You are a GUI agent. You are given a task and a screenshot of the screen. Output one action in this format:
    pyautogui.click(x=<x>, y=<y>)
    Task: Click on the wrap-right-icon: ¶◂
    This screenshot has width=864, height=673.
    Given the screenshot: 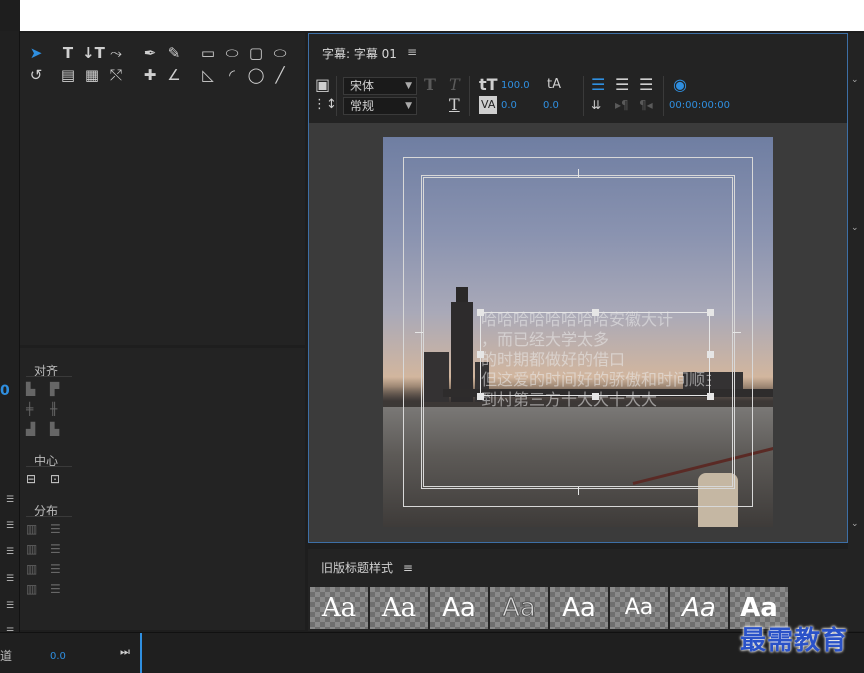 What is the action you would take?
    pyautogui.click(x=646, y=105)
    